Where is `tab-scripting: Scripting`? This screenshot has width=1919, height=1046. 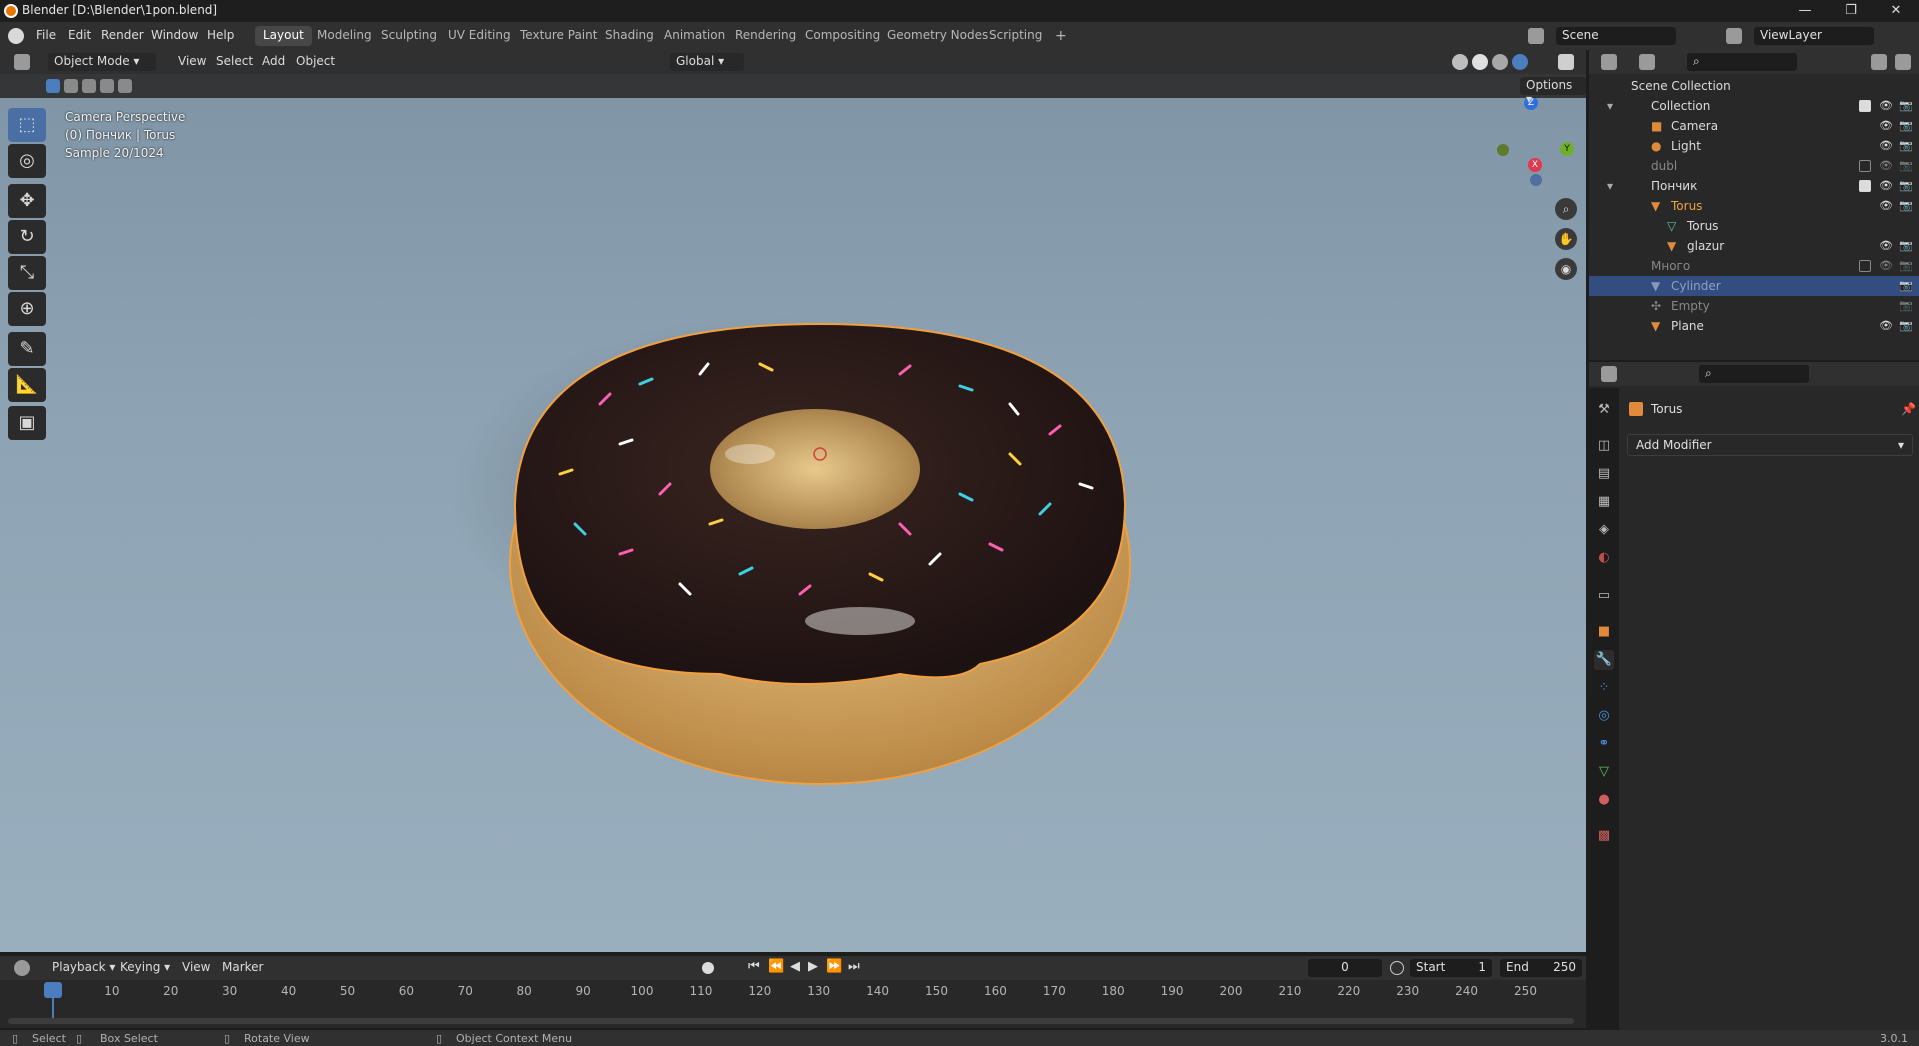
tab-scripting: Scripting is located at coordinates (1015, 36).